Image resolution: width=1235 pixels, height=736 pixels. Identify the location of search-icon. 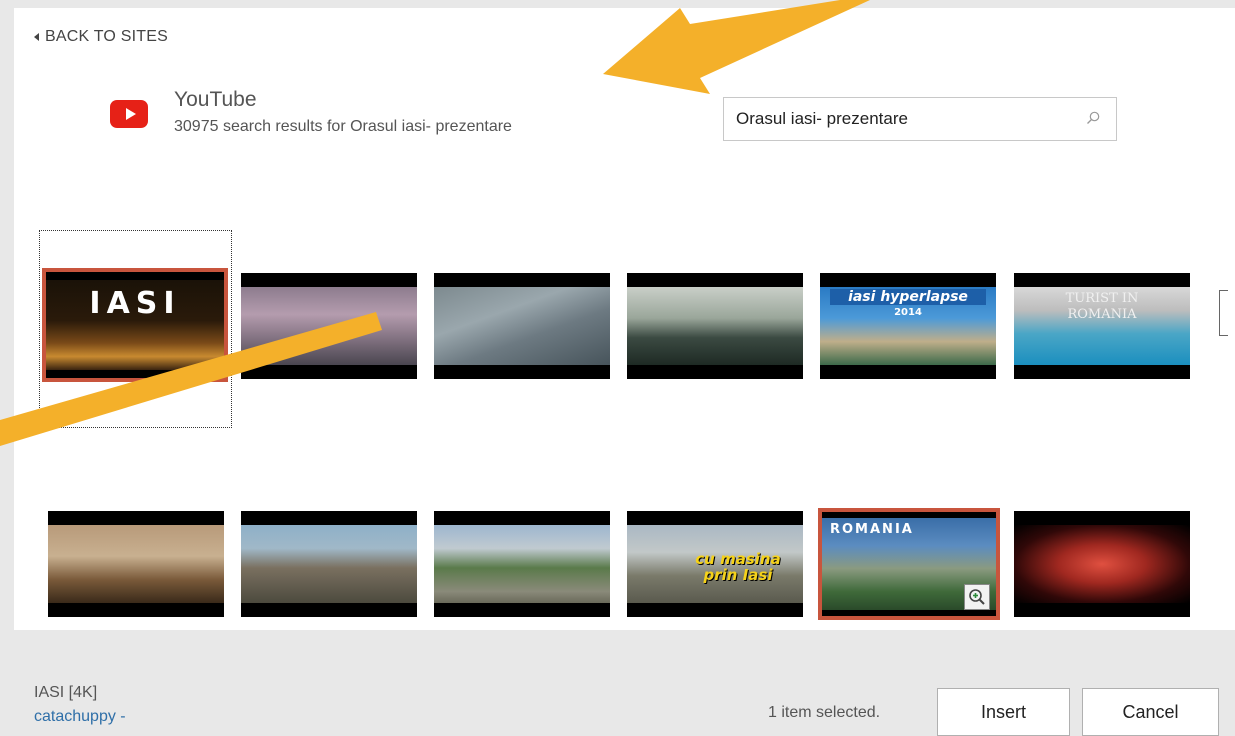
(1093, 118).